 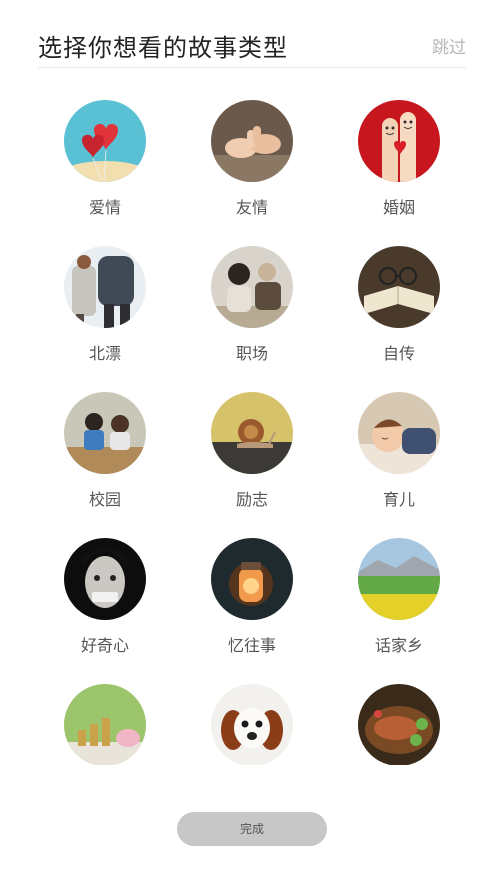 What do you see at coordinates (399, 579) in the screenshot?
I see `meadow-landscape-icon` at bounding box center [399, 579].